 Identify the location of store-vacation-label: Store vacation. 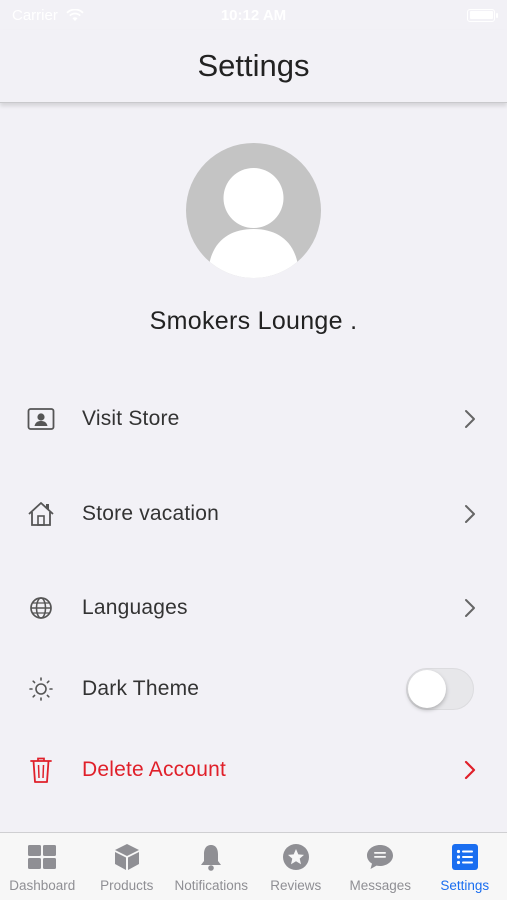
(151, 513).